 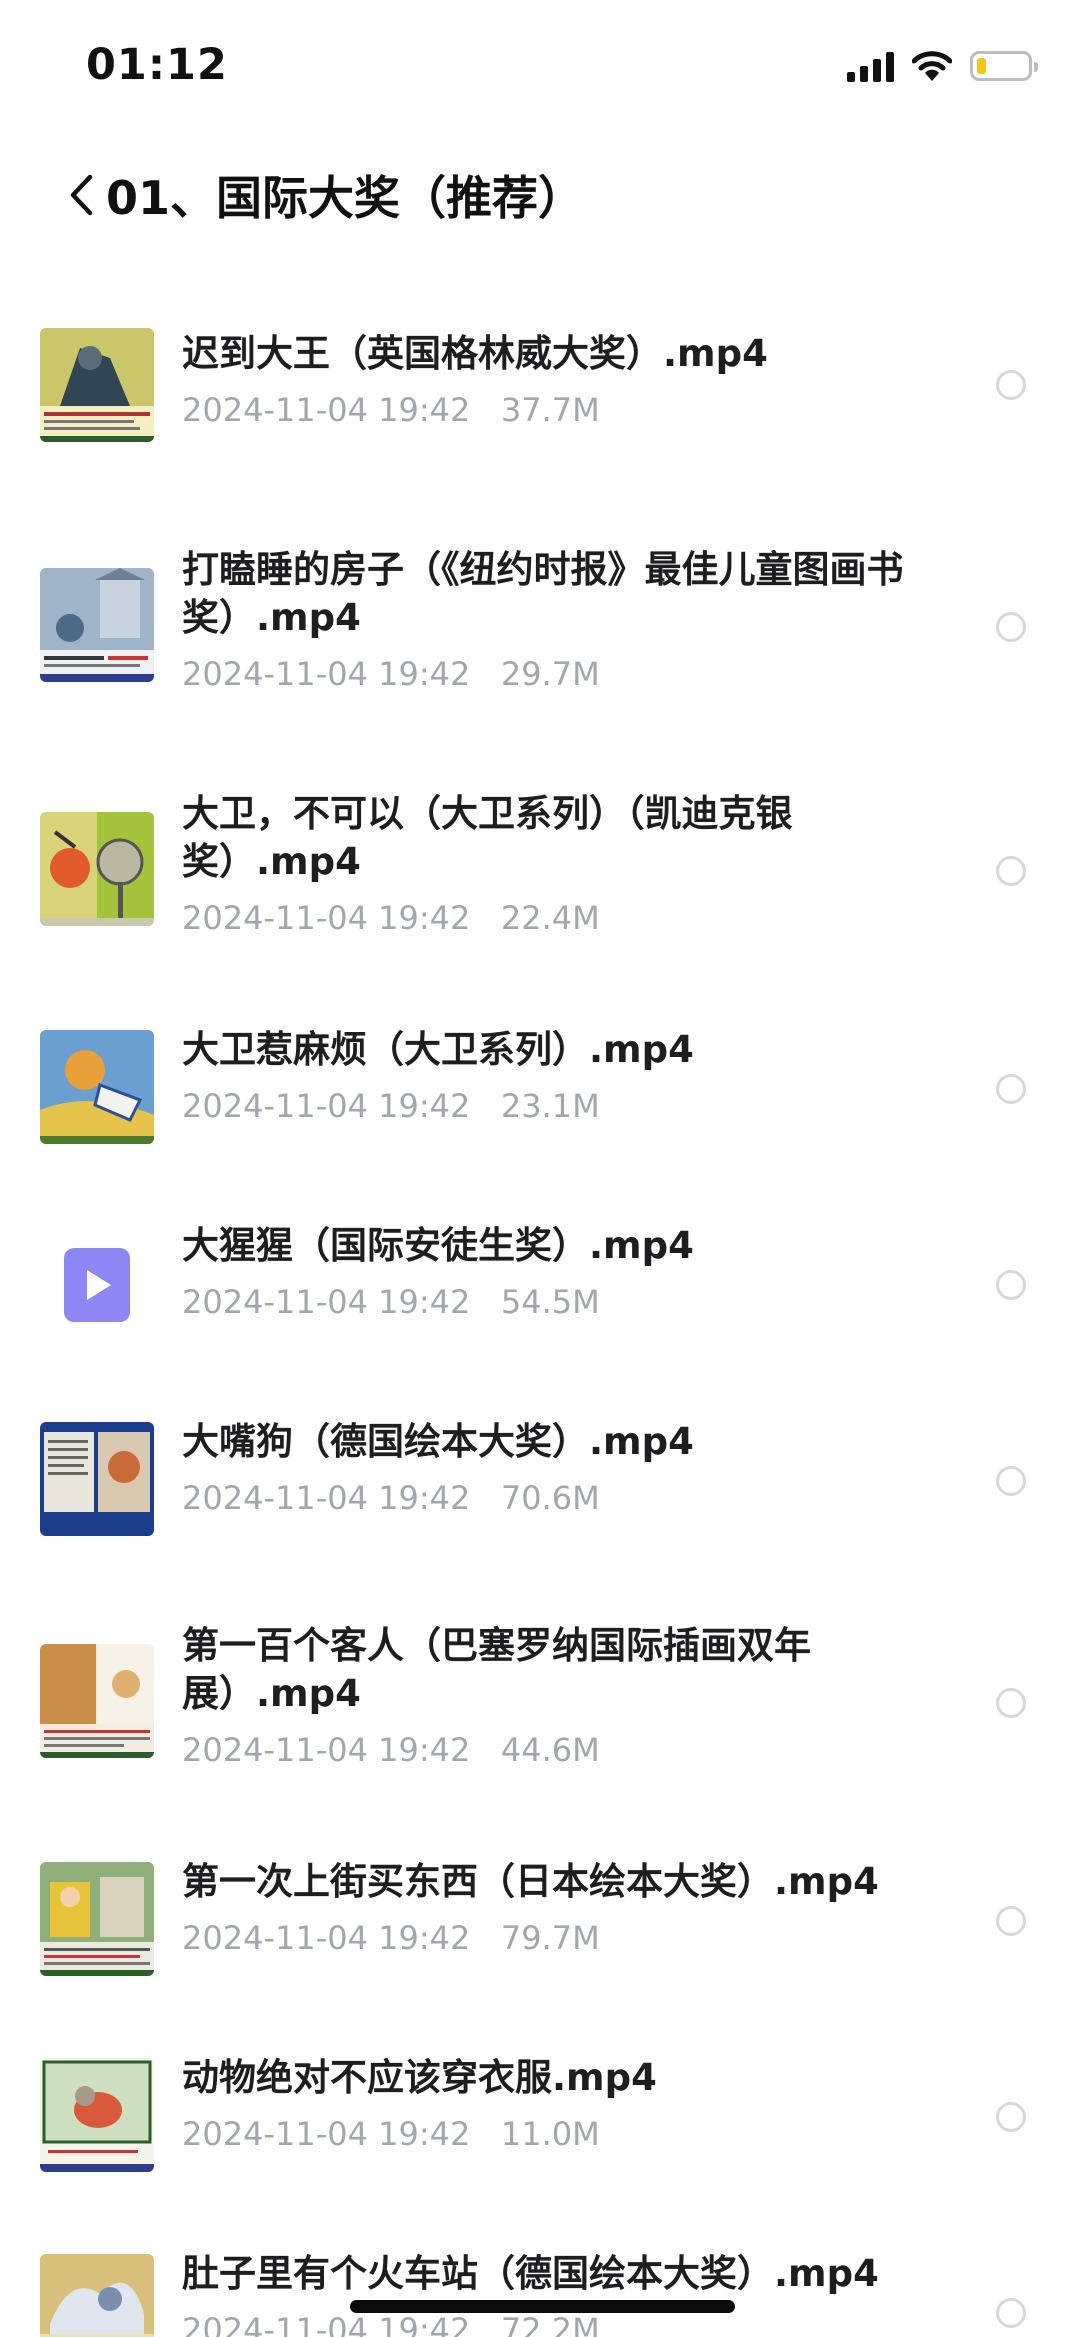 I want to click on file-size: 23.1M, so click(x=550, y=1106).